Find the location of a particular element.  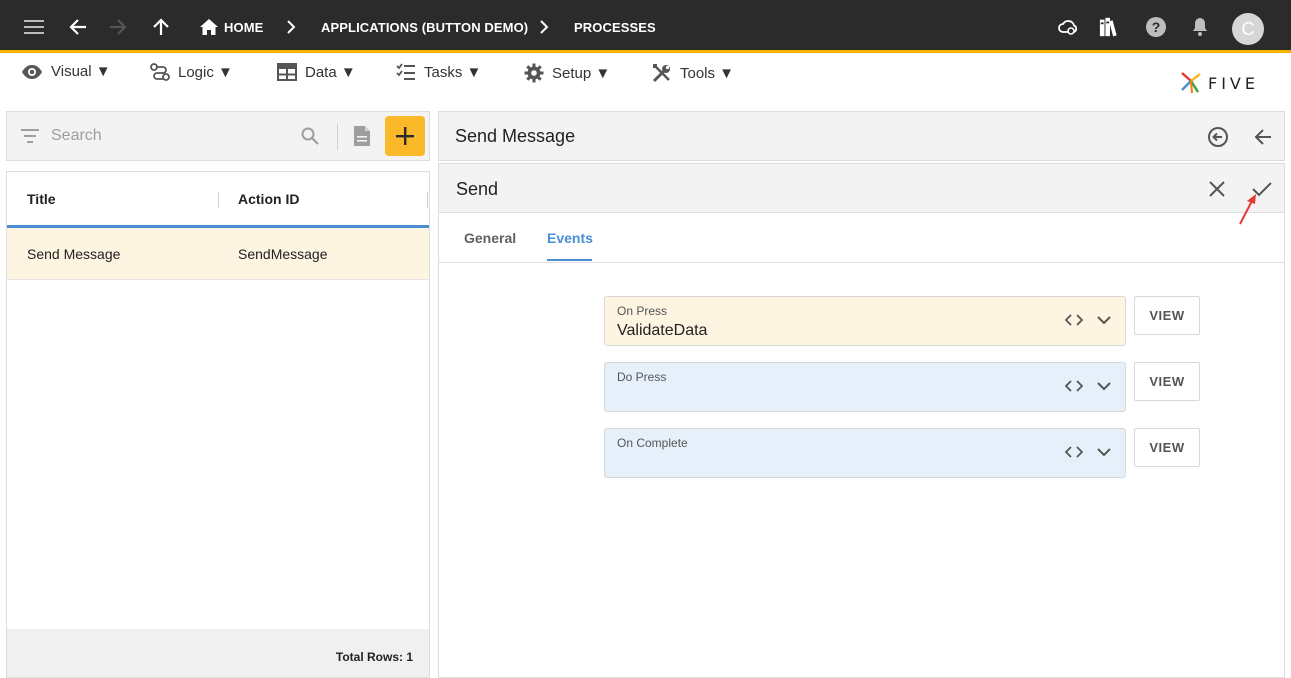

list-header: Title Action ID is located at coordinates (218, 200).